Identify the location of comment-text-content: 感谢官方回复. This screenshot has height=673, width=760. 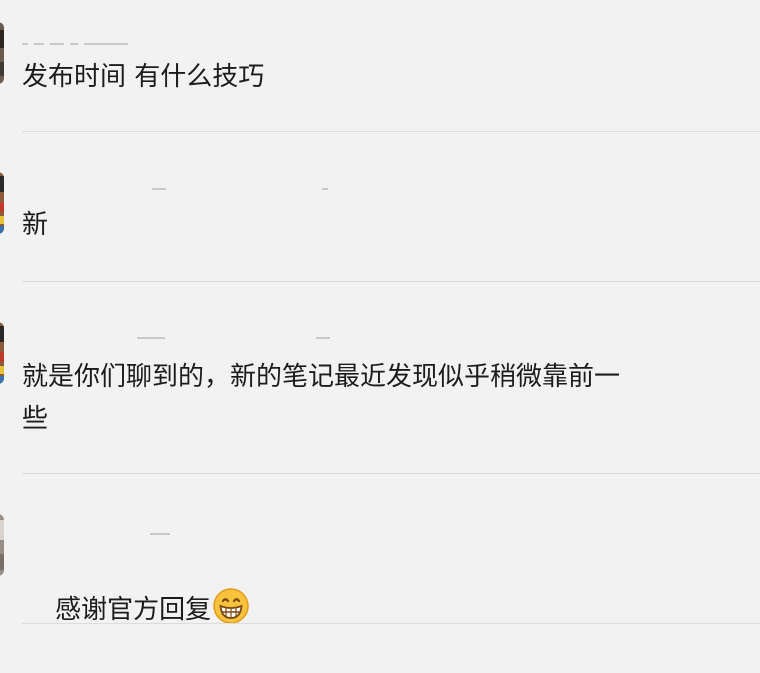
(133, 610).